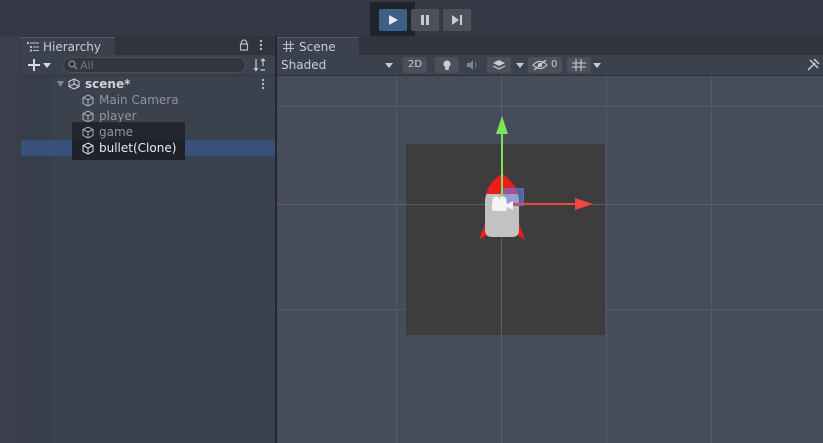 The image size is (823, 443). Describe the element at coordinates (148, 46) in the screenshot. I see `hierarchy-tabbar: Hierarchy` at that location.